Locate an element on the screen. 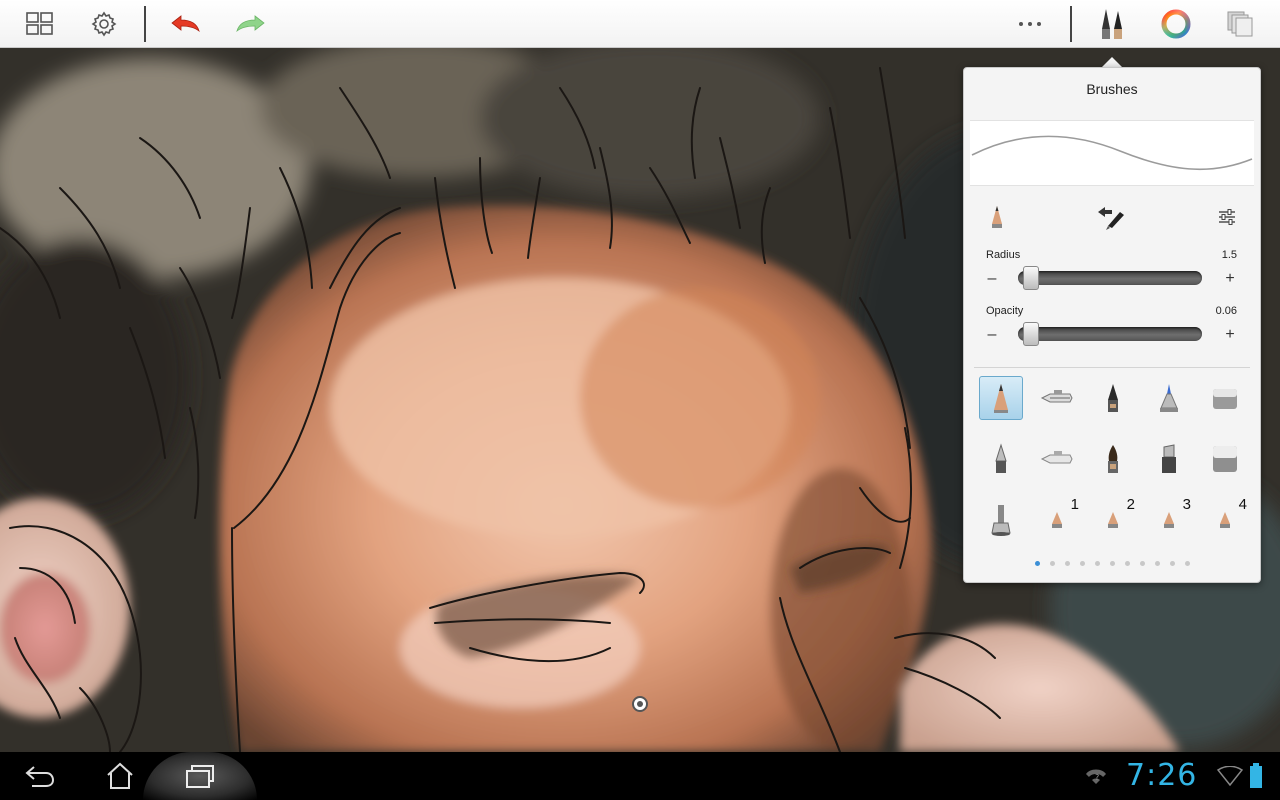  opacity-slider is located at coordinates (1110, 334).